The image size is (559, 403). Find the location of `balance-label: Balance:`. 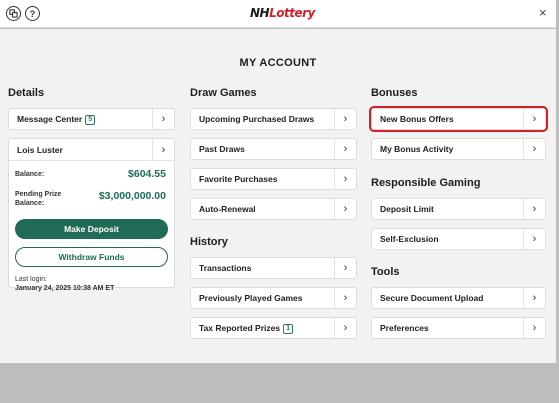

balance-label: Balance: is located at coordinates (30, 174).